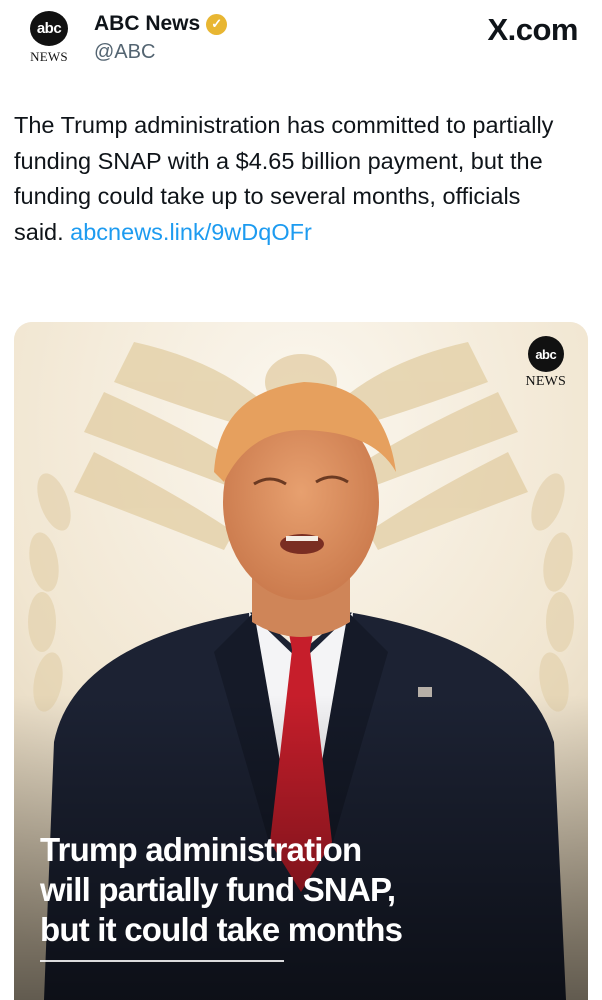 The width and height of the screenshot is (602, 1000). Describe the element at coordinates (49, 56) in the screenshot. I see `avatar-caption: NEWS` at that location.